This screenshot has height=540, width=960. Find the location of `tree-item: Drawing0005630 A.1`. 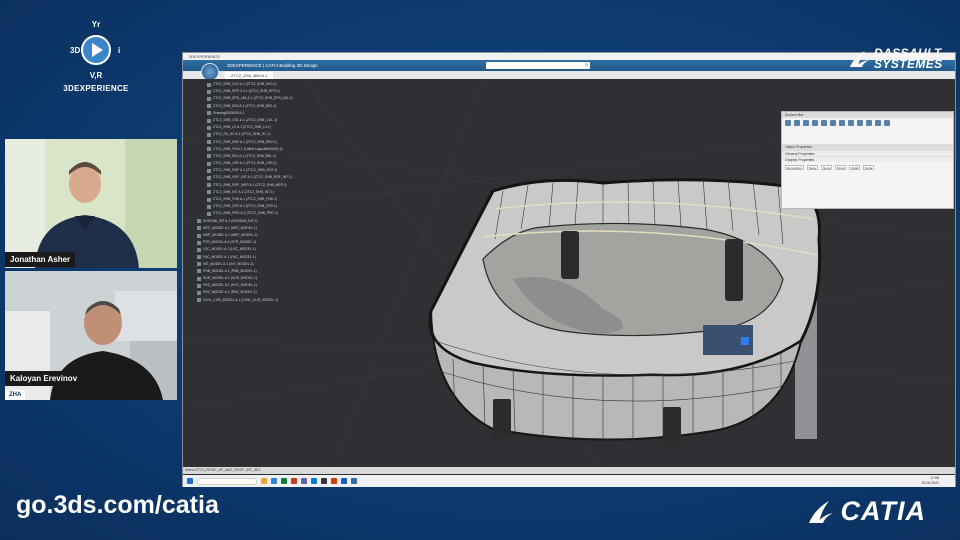

tree-item: Drawing0005630 A.1 is located at coordinates (247, 113).